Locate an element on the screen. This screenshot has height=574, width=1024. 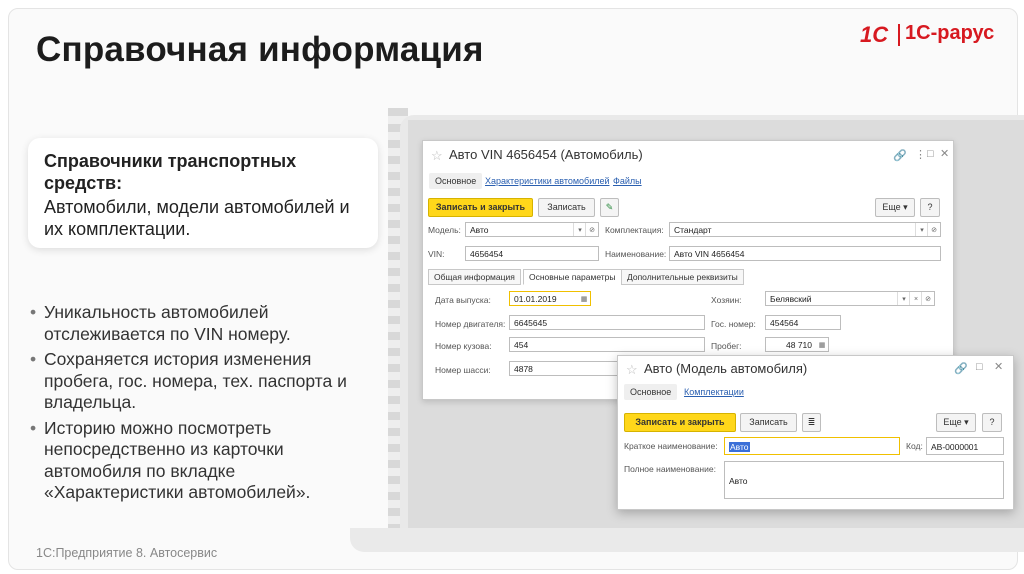
calendar-icon: ▦ is located at coordinates (584, 298).